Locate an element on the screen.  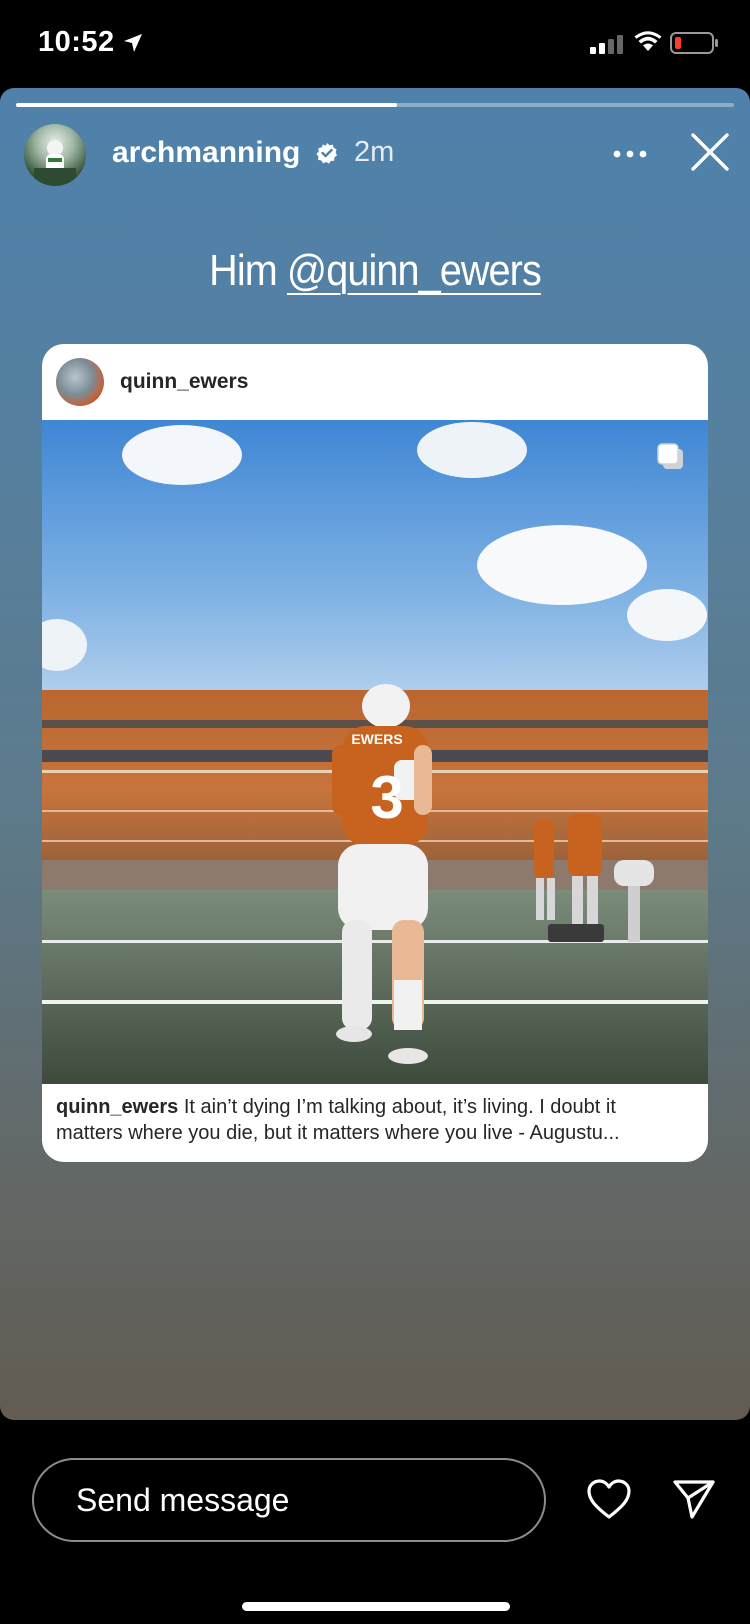
story-timestamp: 2m is located at coordinates (374, 152).